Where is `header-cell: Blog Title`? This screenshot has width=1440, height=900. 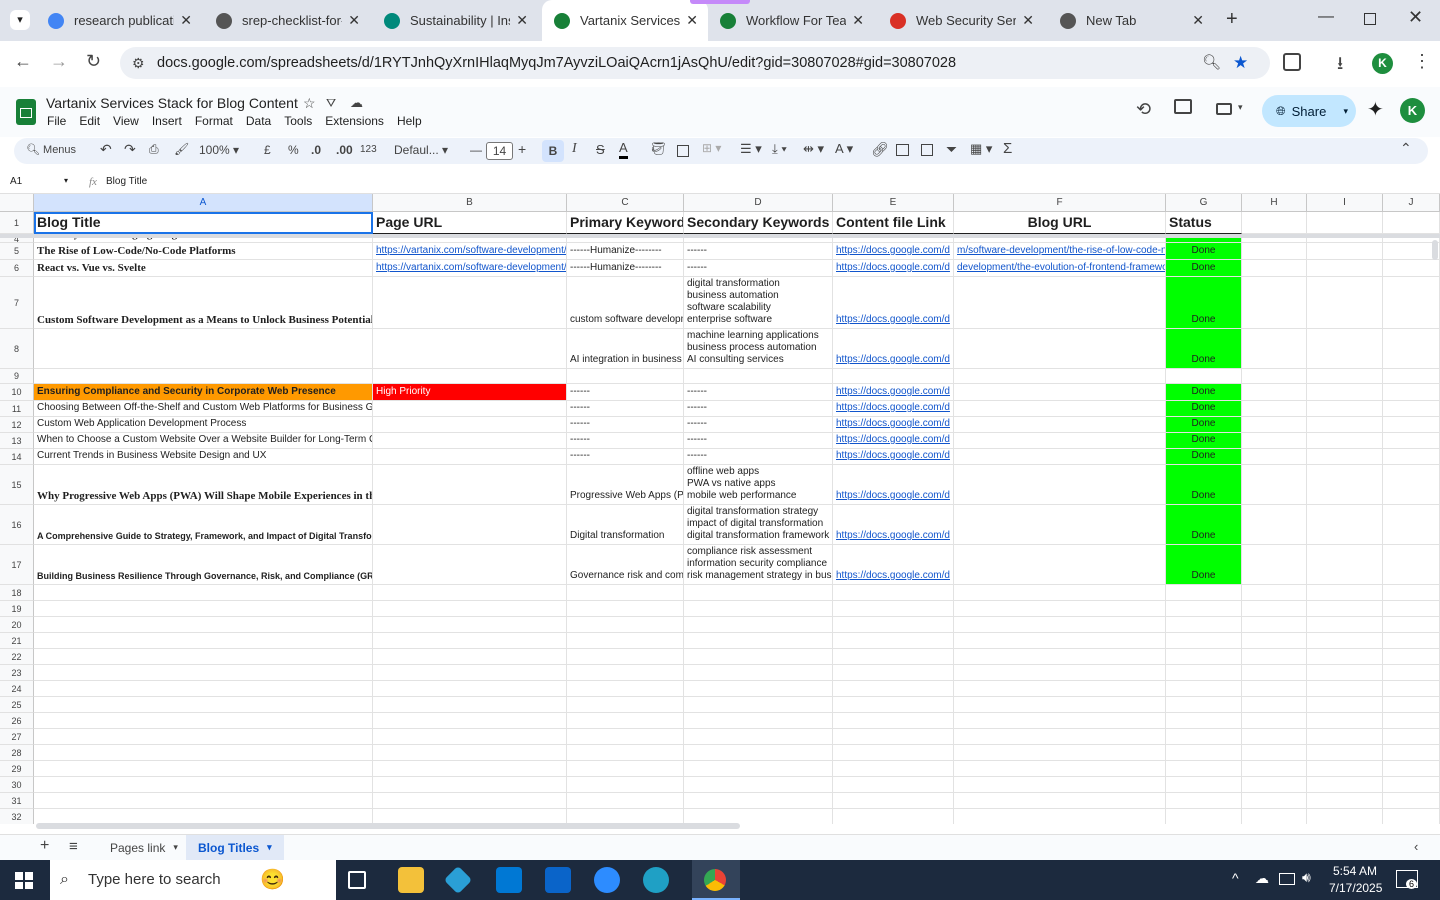
header-cell: Blog Title is located at coordinates (203, 223).